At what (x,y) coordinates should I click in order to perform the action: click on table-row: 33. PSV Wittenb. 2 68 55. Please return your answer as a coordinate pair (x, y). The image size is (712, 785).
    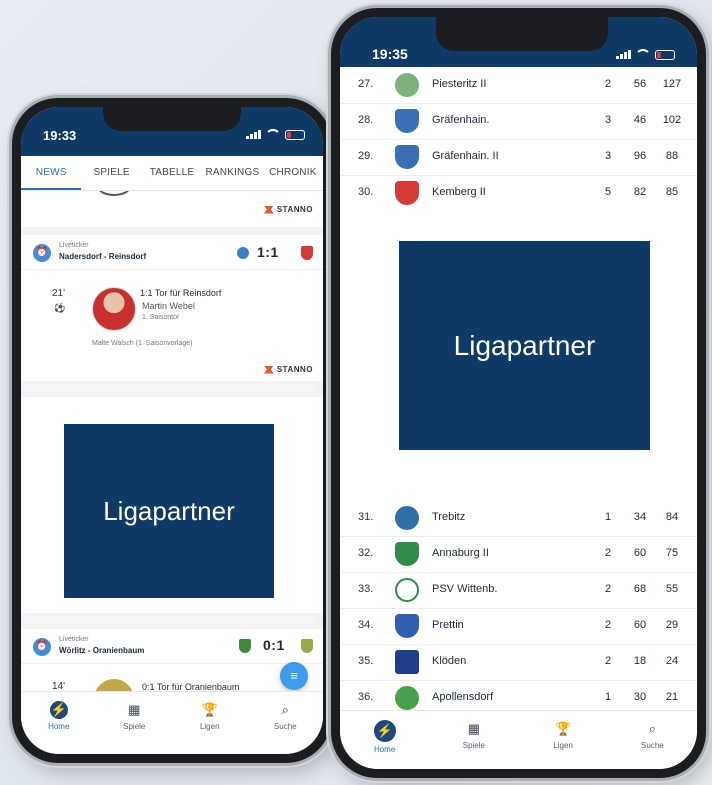
    Looking at the image, I should click on (518, 590).